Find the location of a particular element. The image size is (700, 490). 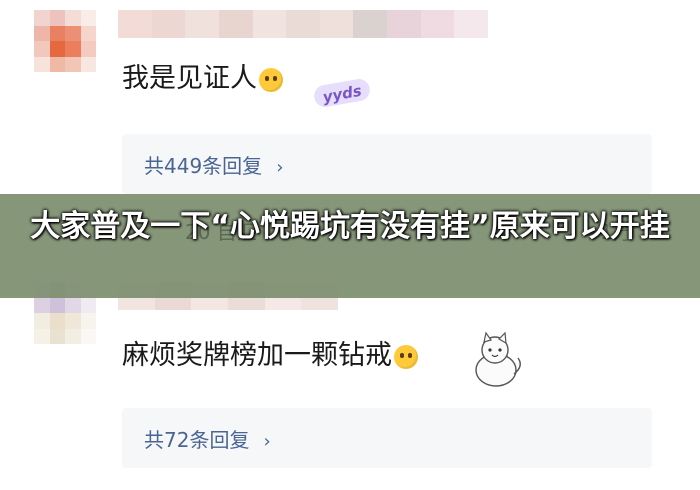

view-replies-link: 共72条回复 › is located at coordinates (207, 438).